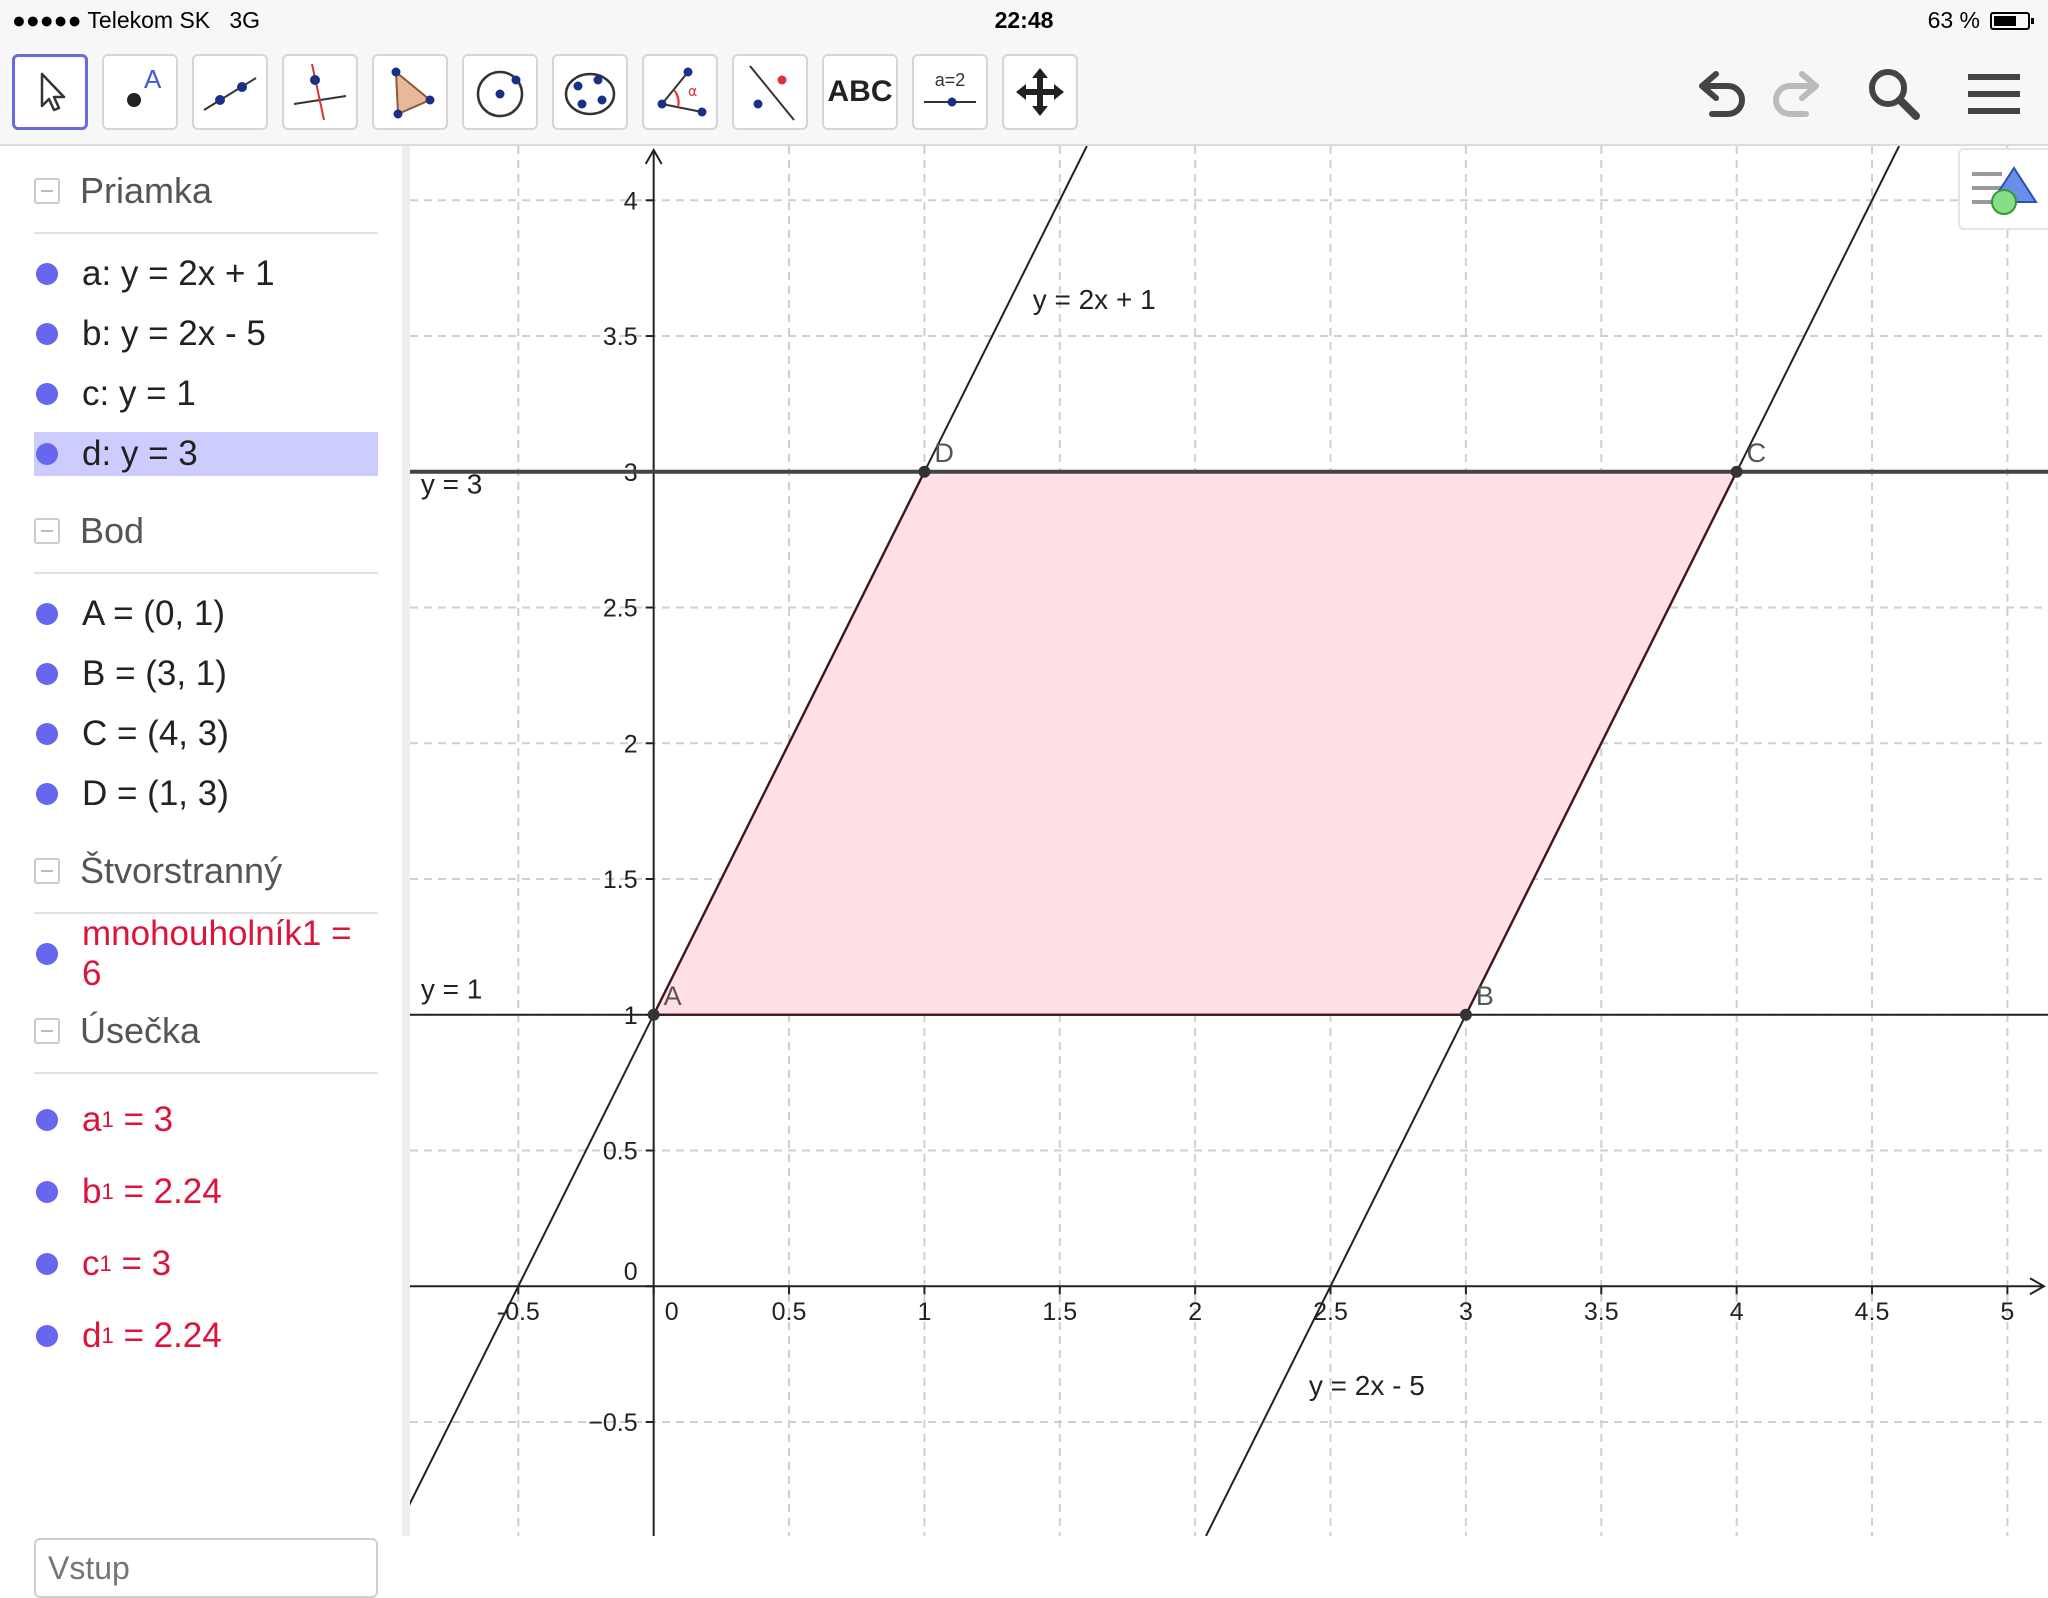 The width and height of the screenshot is (2048, 1598). What do you see at coordinates (1367, 1385) in the screenshot?
I see `line-label-b: y = 2x - 5` at bounding box center [1367, 1385].